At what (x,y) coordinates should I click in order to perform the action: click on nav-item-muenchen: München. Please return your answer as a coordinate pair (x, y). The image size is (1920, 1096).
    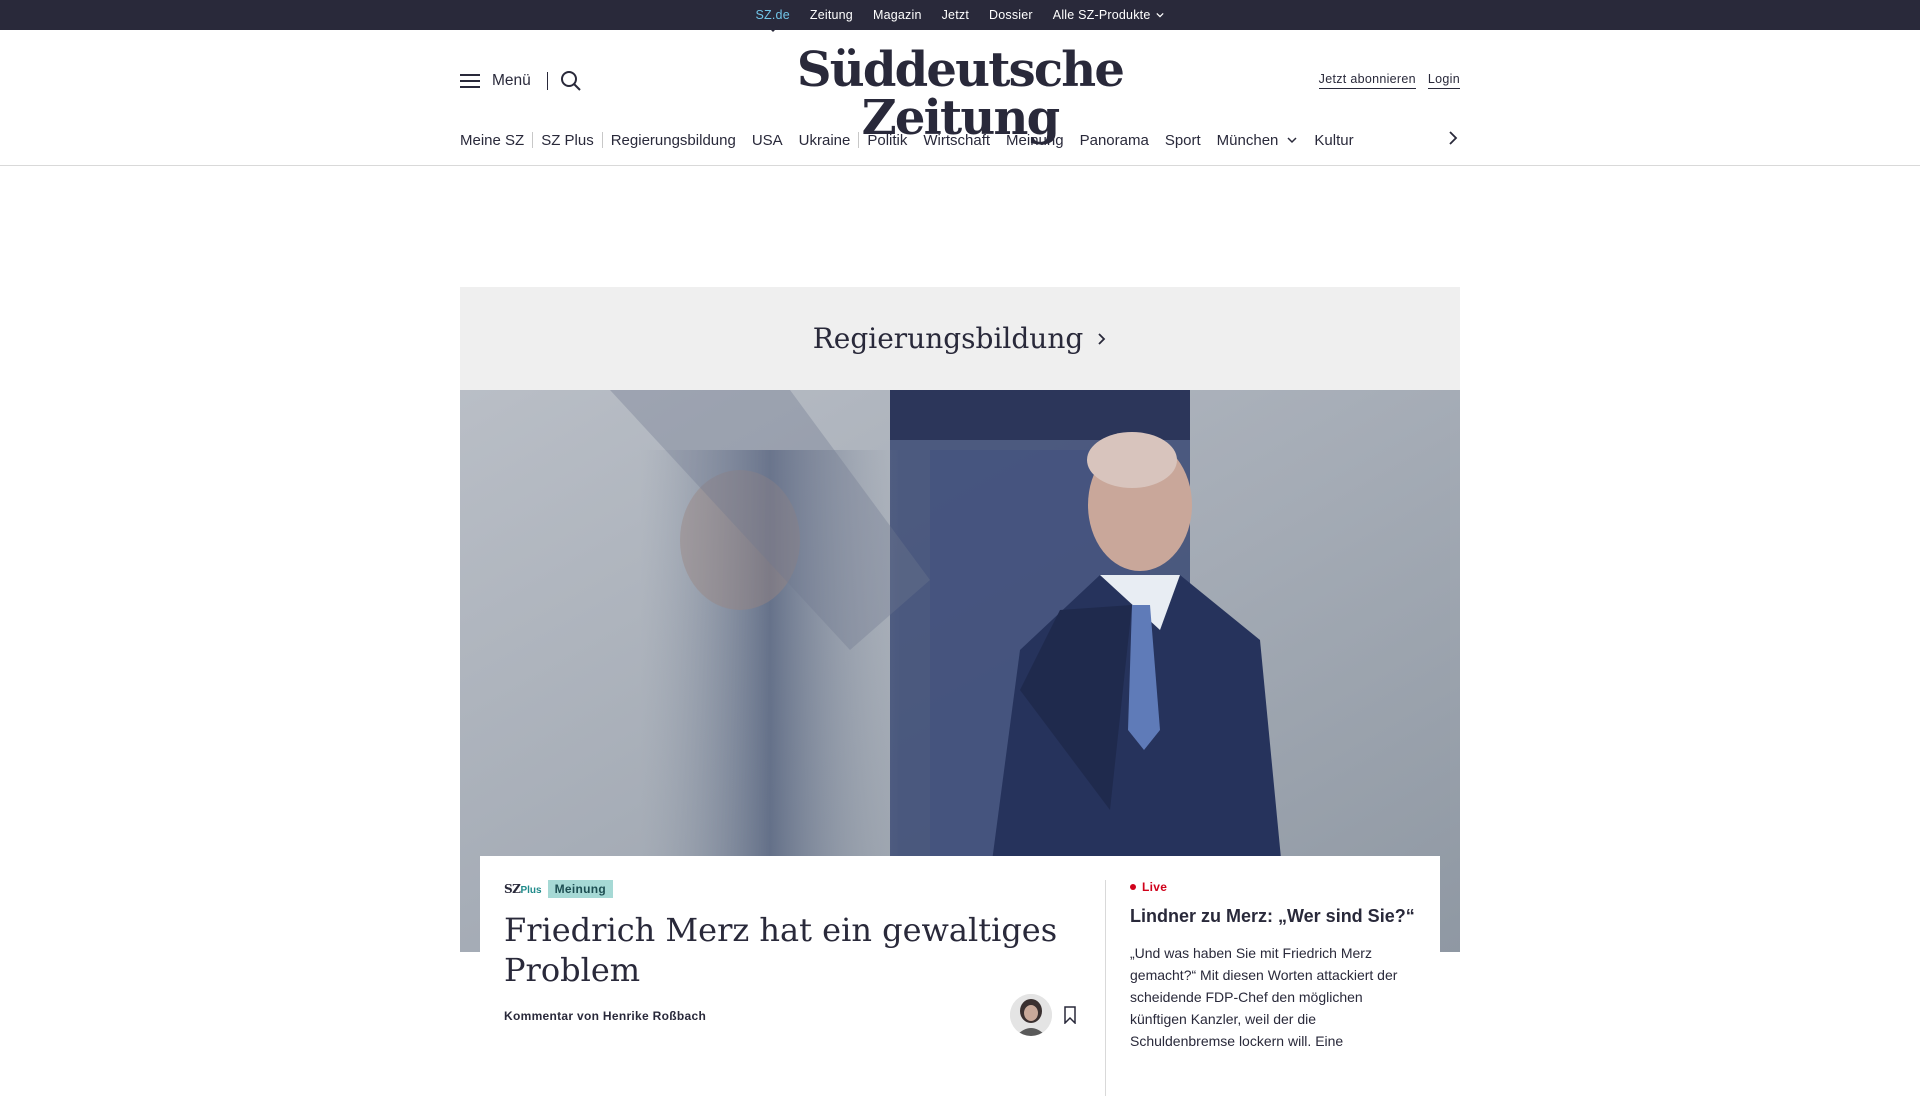
    Looking at the image, I should click on (1258, 140).